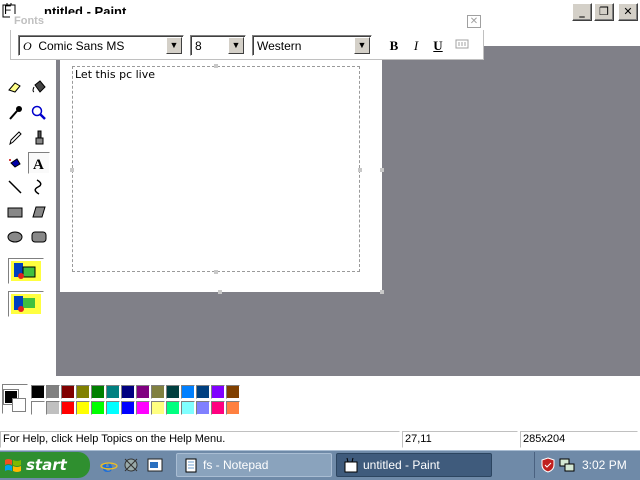 The image size is (640, 480). I want to click on font-size-select: 8 ▼, so click(218, 45).